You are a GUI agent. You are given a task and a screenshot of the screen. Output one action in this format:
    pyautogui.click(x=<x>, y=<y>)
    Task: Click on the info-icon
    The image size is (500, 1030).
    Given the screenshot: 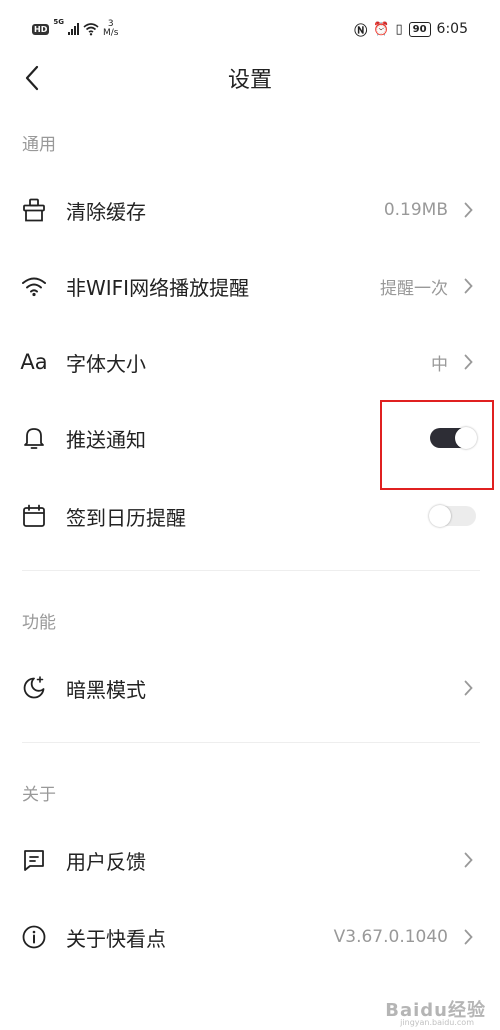 What is the action you would take?
    pyautogui.click(x=34, y=937)
    